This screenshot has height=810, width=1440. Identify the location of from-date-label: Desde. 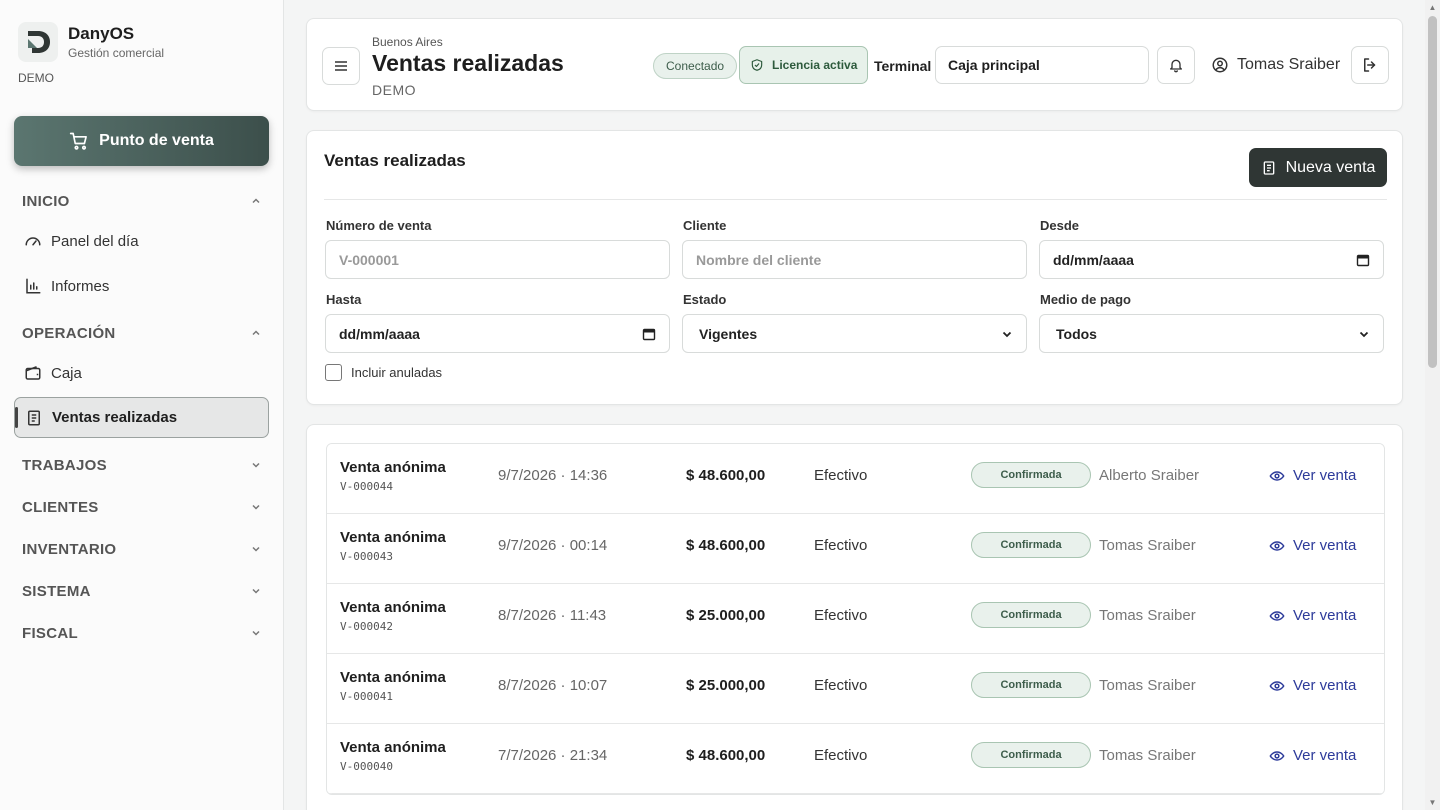
(1060, 225).